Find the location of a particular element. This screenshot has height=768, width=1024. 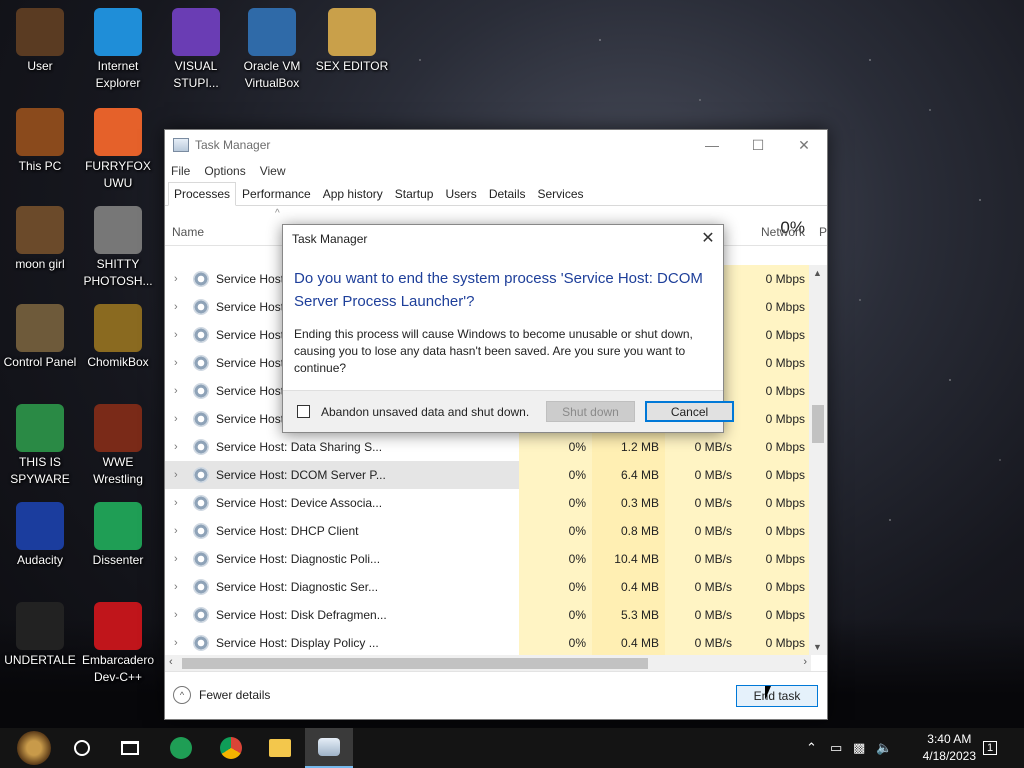

desktop-icon: Embarcadero Dev-C++ is located at coordinates (118, 644).